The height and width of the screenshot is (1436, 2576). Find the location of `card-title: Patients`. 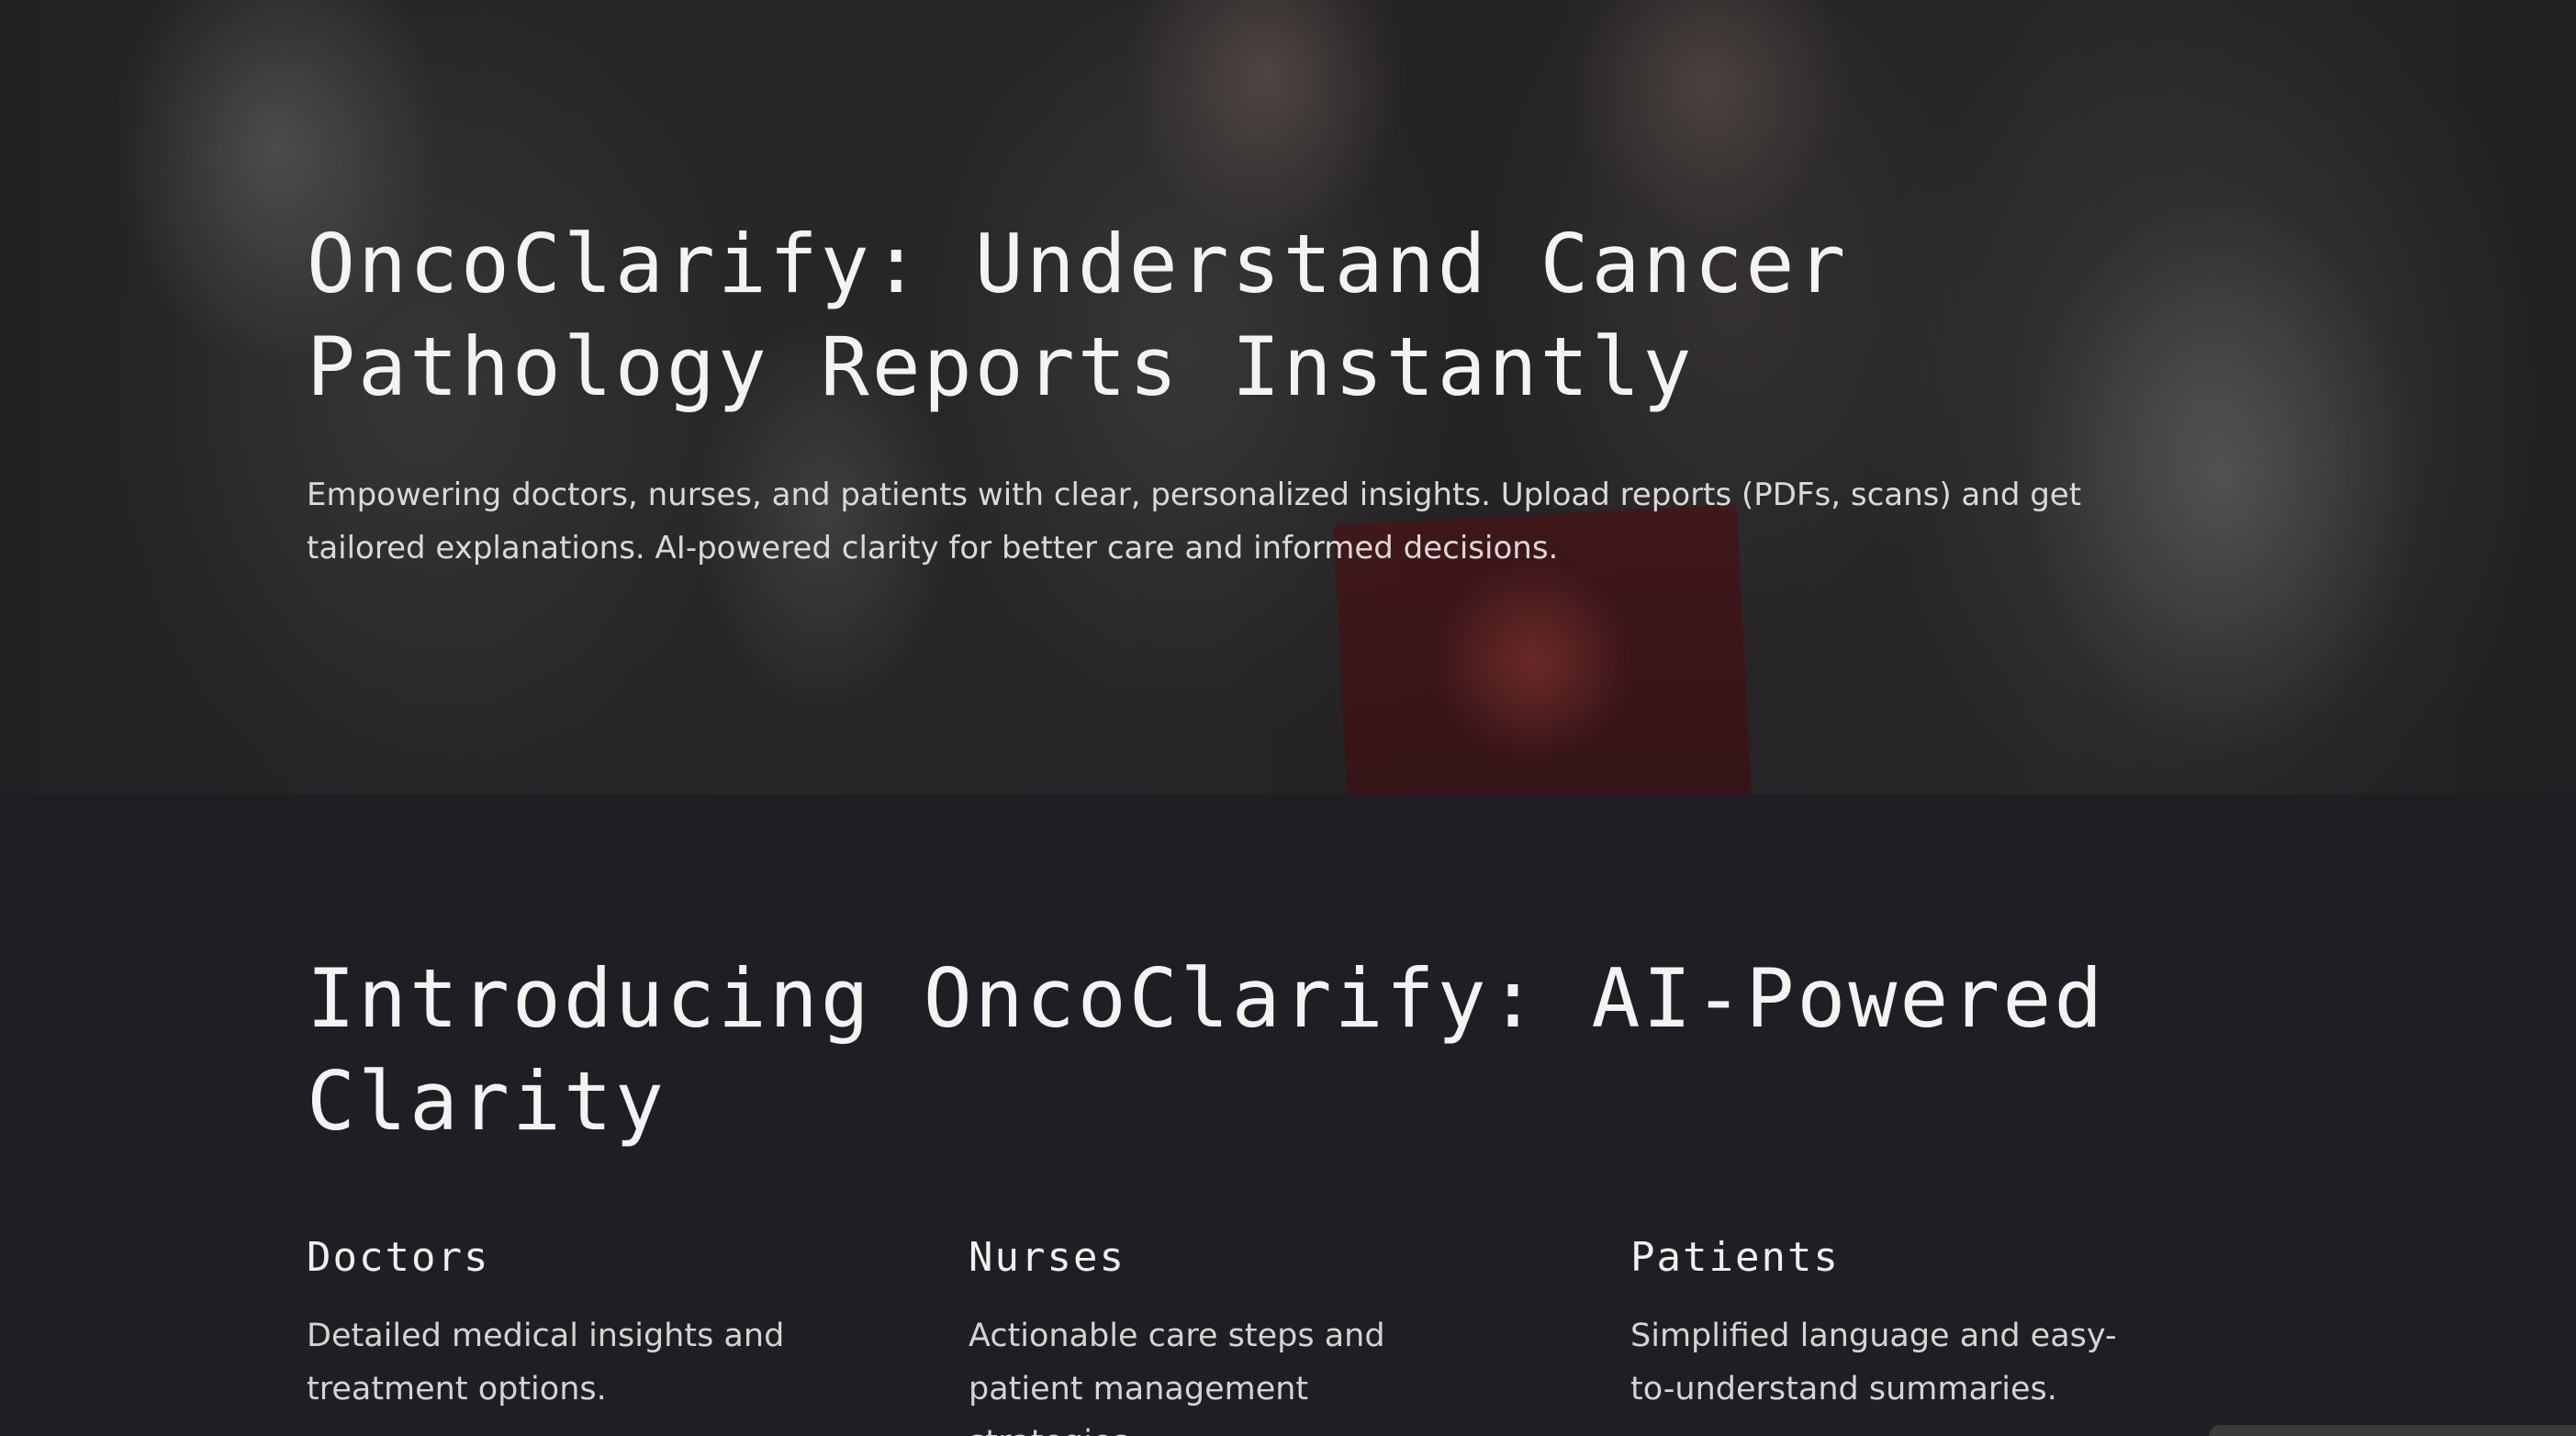

card-title: Patients is located at coordinates (1735, 1257).